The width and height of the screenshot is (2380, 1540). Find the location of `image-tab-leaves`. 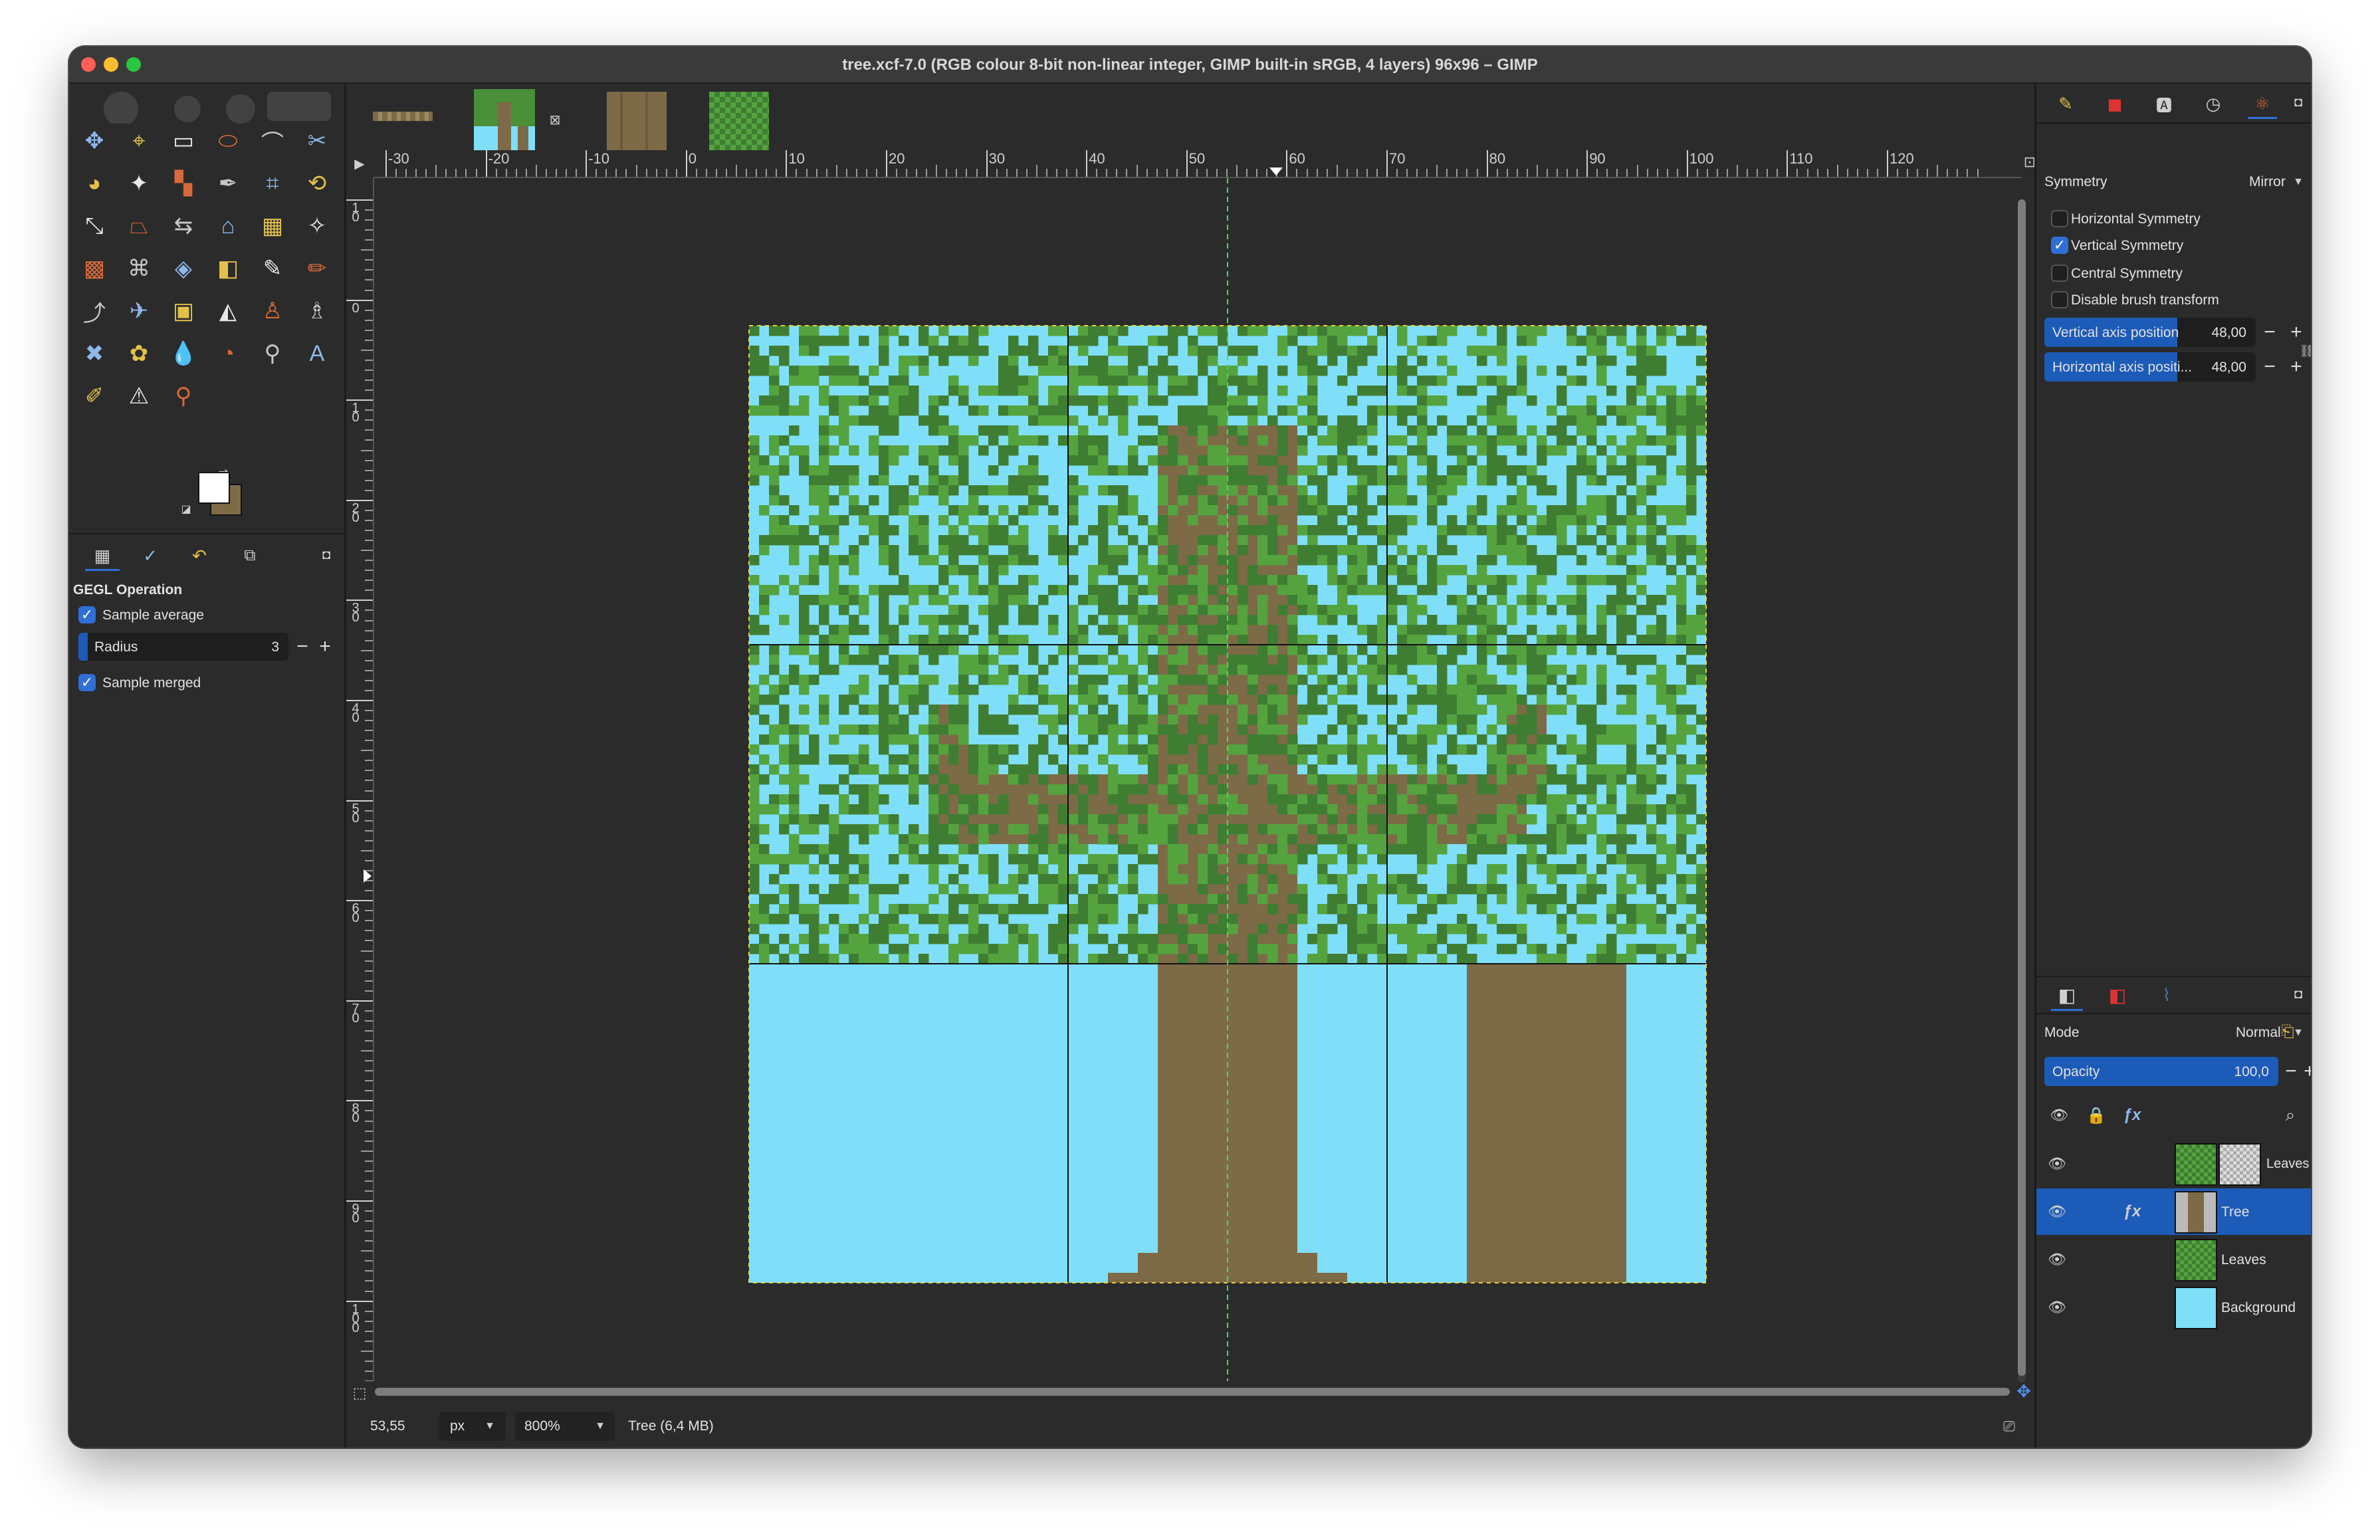

image-tab-leaves is located at coordinates (739, 122).